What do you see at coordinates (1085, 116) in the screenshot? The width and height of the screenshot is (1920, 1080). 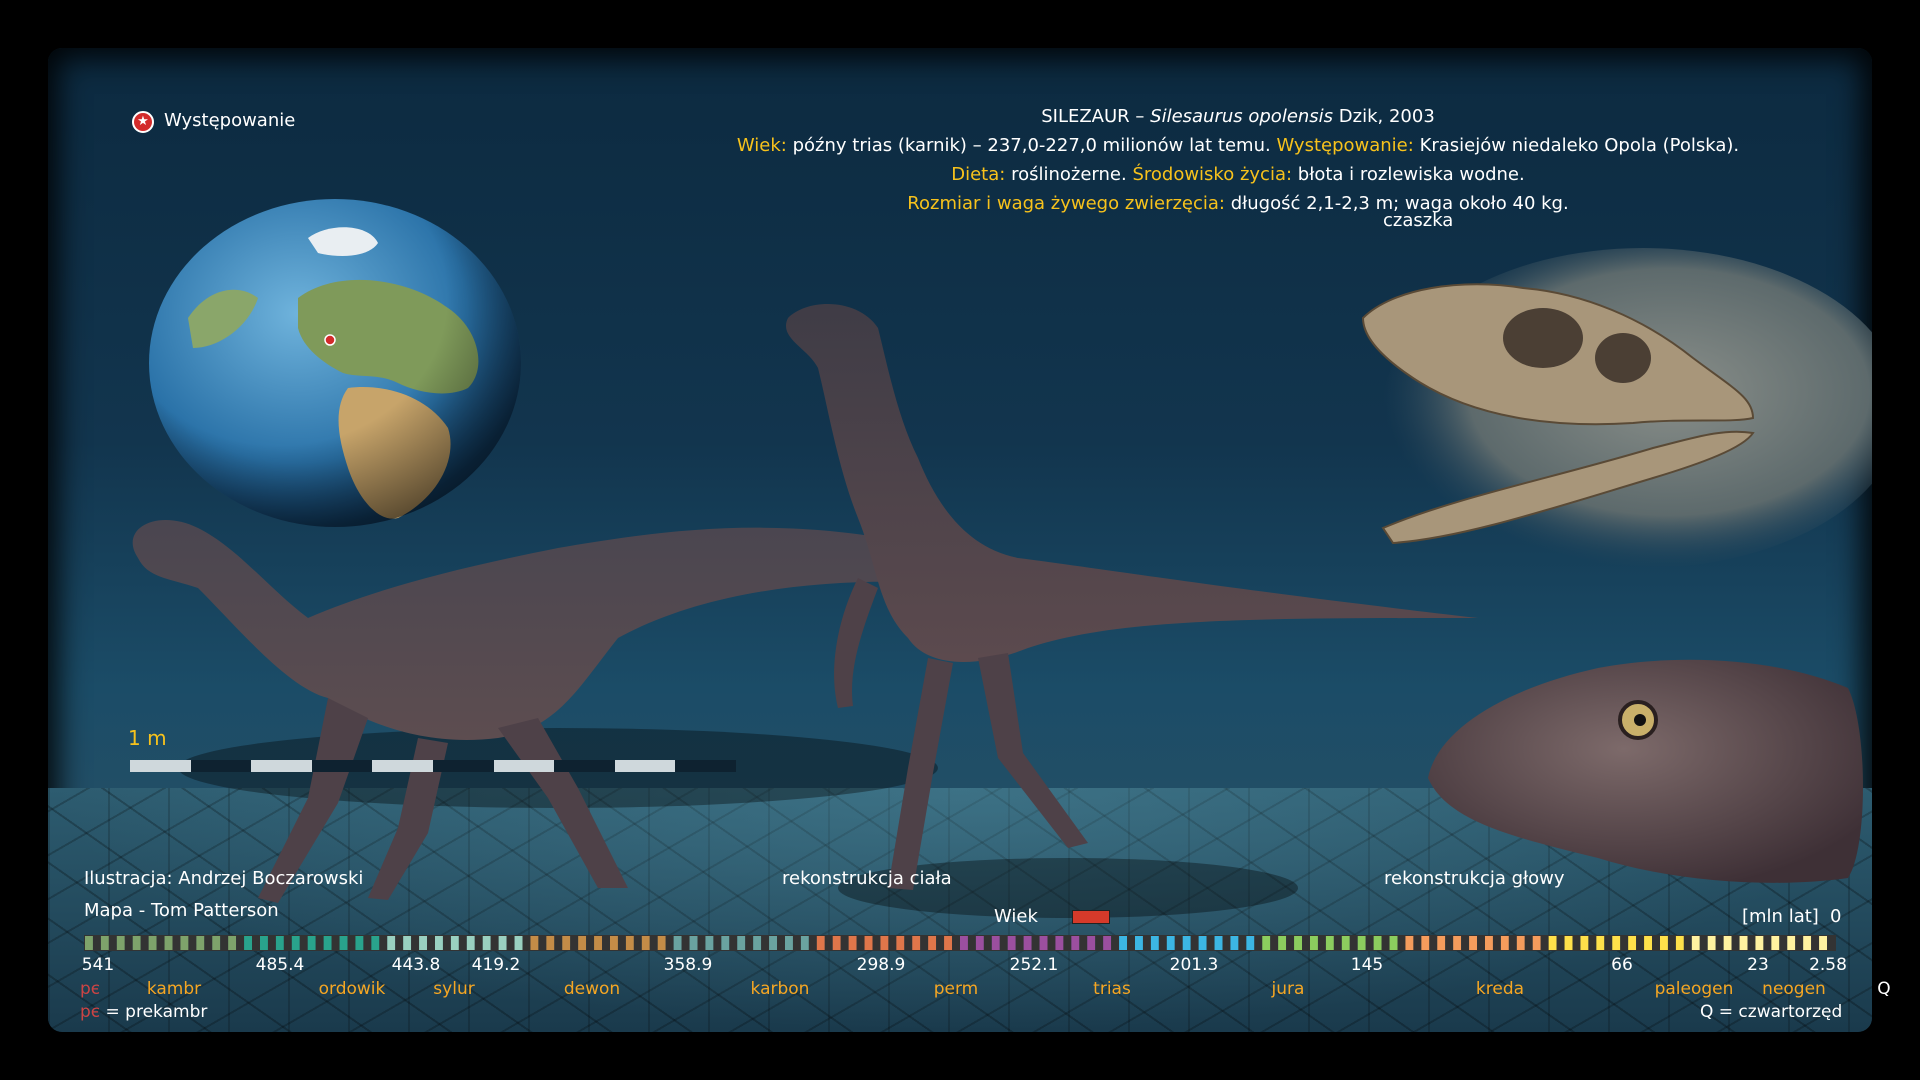 I see `species-common-name: SILEZAUR` at bounding box center [1085, 116].